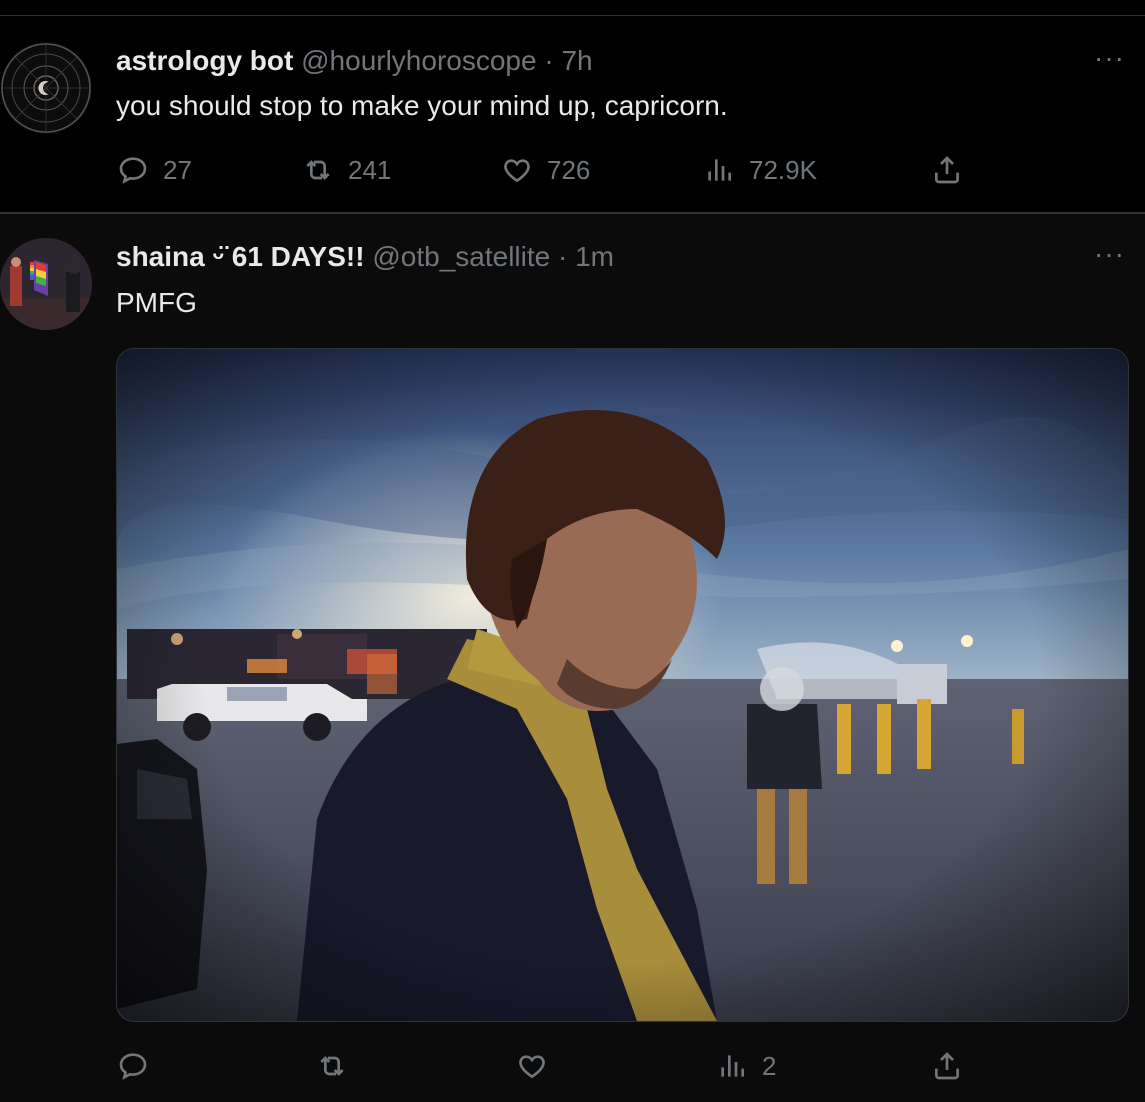 This screenshot has height=1102, width=1145. What do you see at coordinates (783, 169) in the screenshot?
I see `views-count: 72.9K` at bounding box center [783, 169].